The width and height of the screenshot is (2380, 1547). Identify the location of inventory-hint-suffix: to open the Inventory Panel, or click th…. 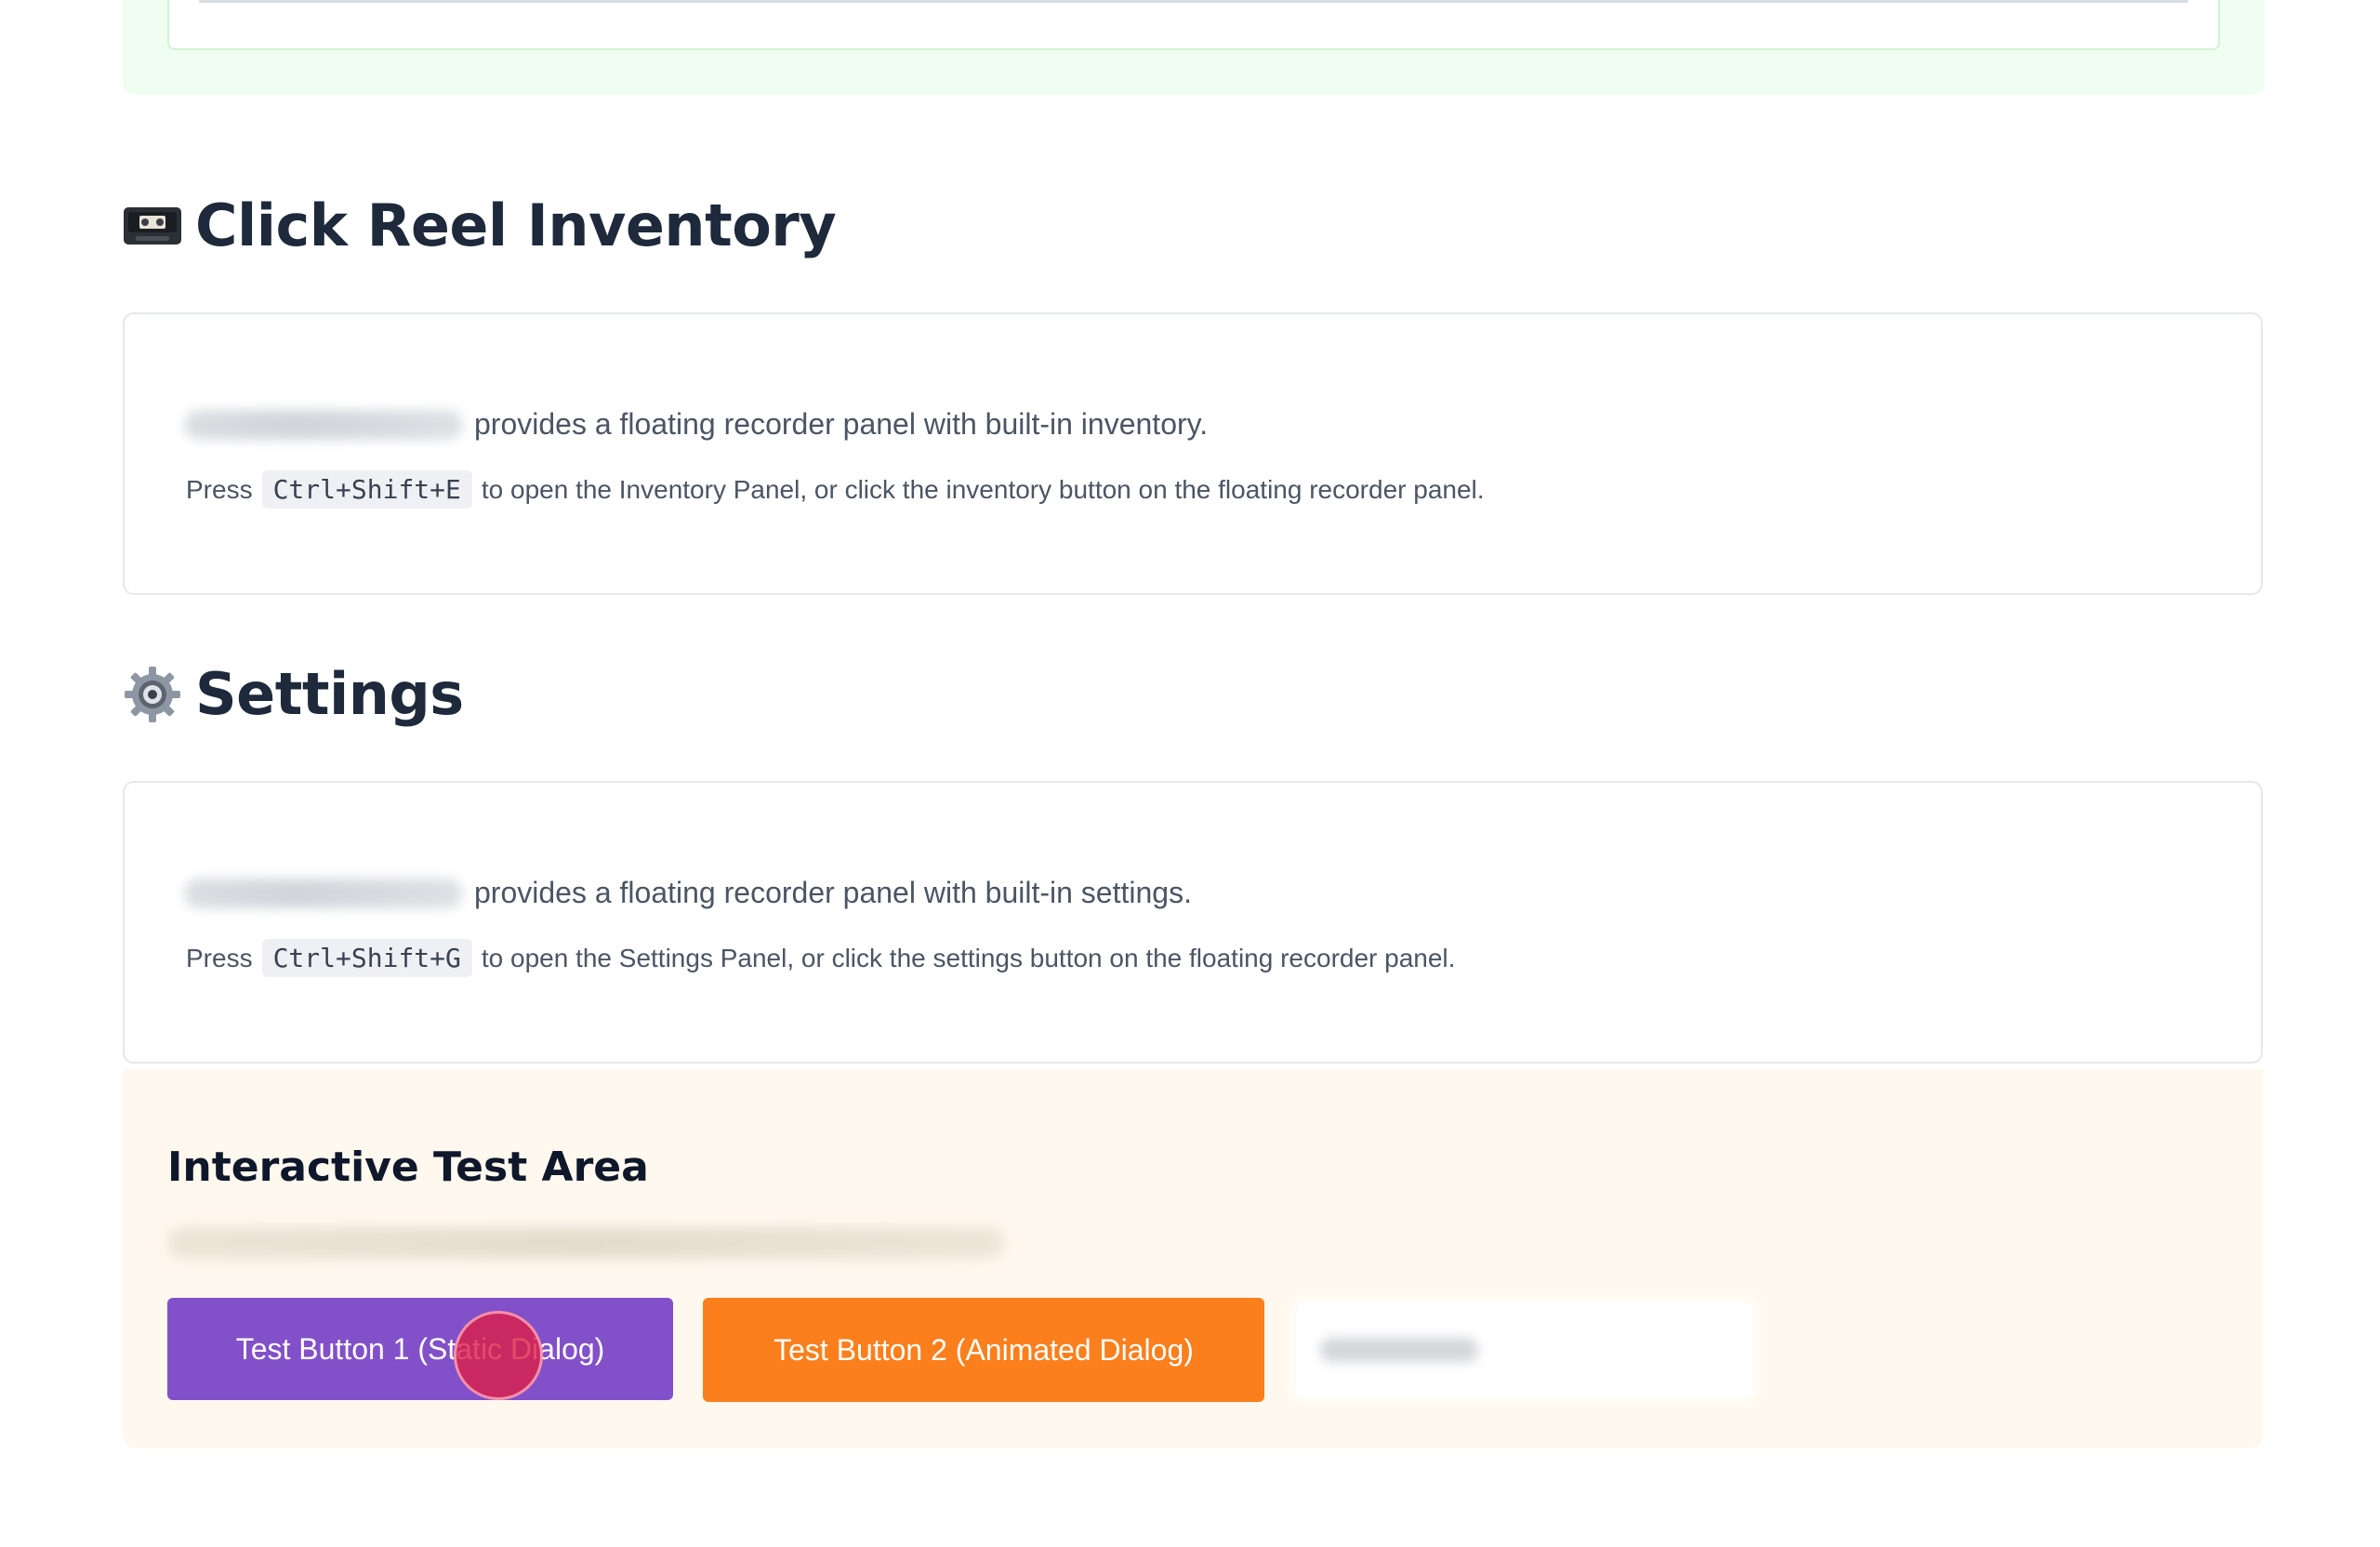
(983, 489).